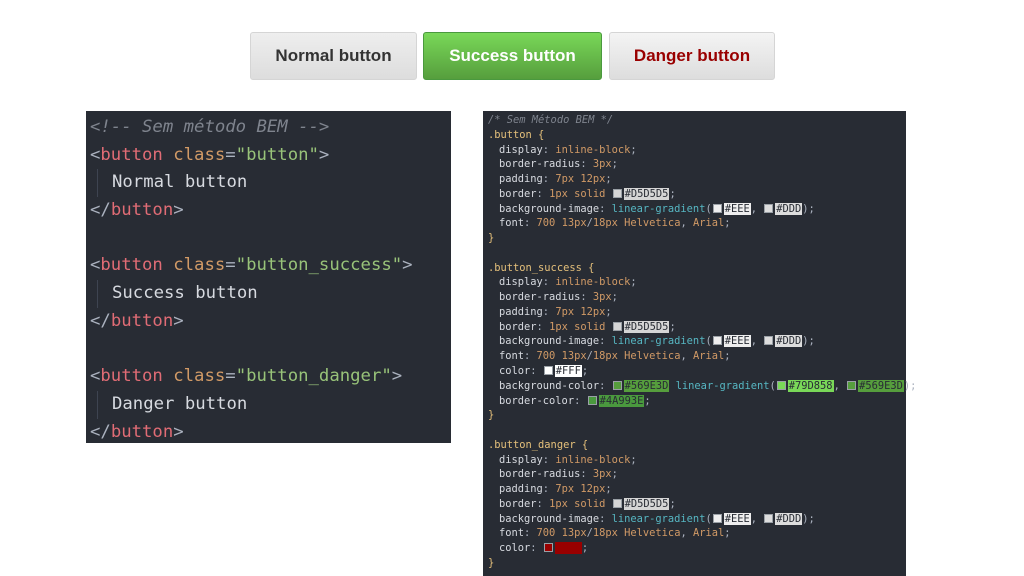 The height and width of the screenshot is (576, 1024). Describe the element at coordinates (199, 265) in the screenshot. I see `code-token: class` at that location.